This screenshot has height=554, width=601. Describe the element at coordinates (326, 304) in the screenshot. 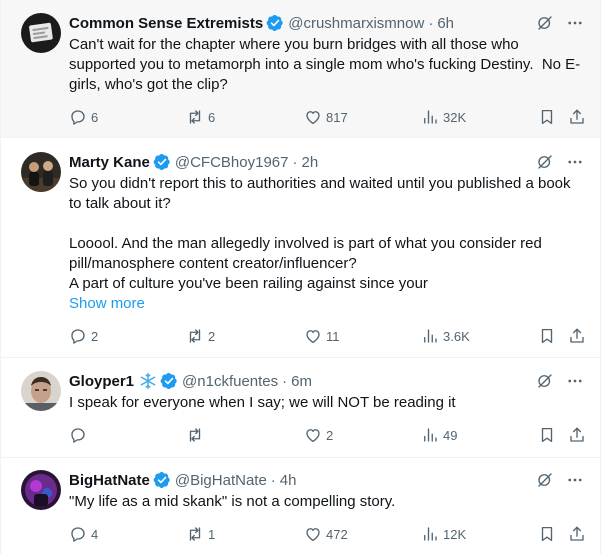

I see `show-more-link: Show more` at that location.